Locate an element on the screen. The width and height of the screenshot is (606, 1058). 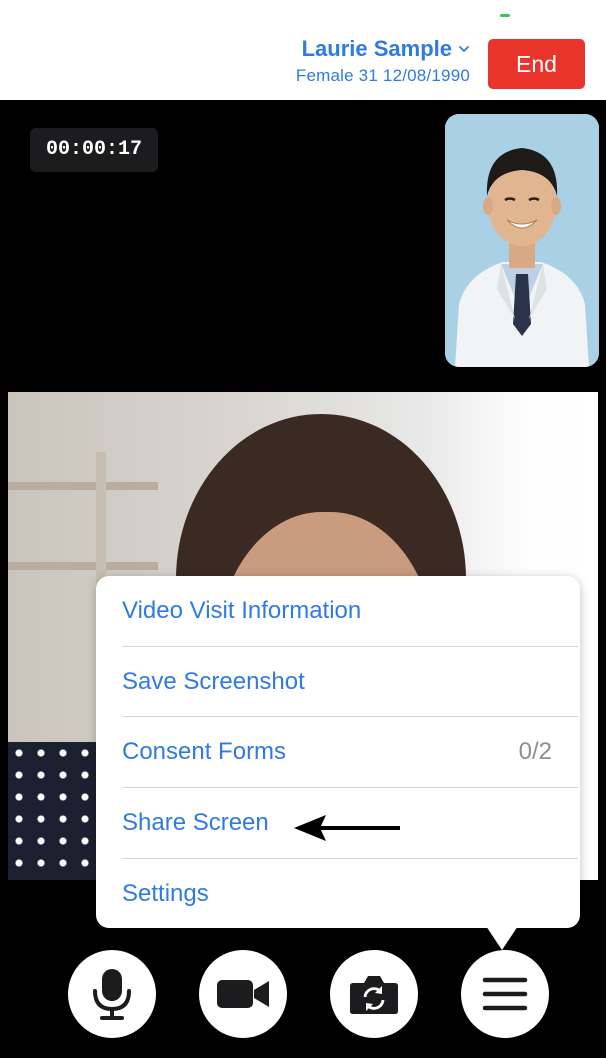
doctor-portrait is located at coordinates (522, 240).